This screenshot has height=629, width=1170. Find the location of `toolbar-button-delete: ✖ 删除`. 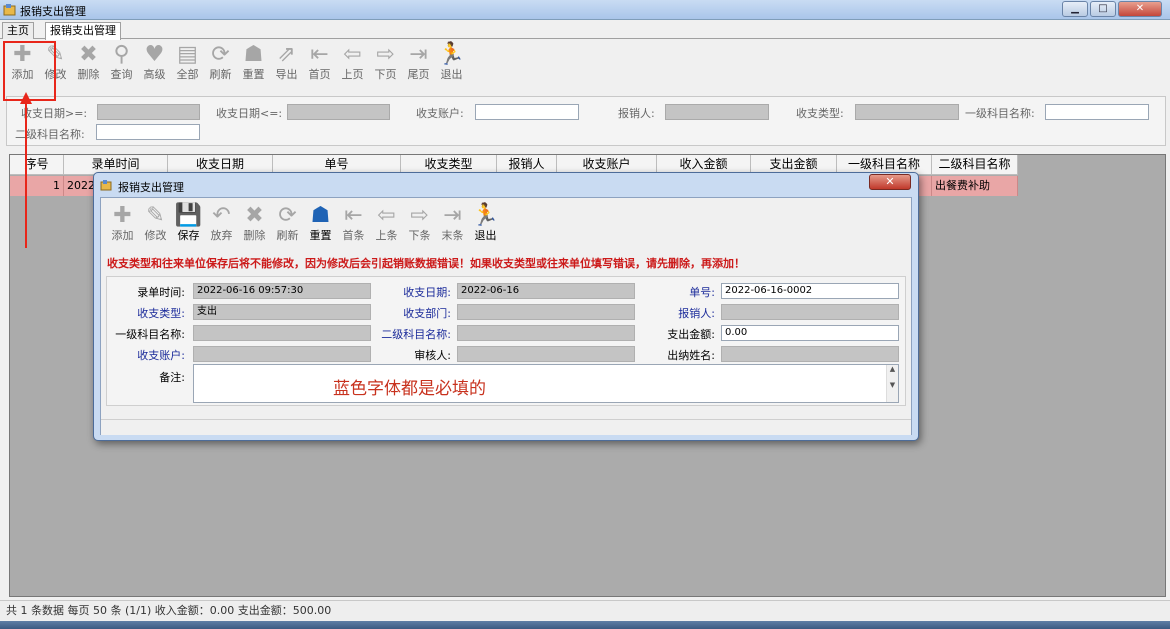

toolbar-button-delete: ✖ 删除 is located at coordinates (88, 65).